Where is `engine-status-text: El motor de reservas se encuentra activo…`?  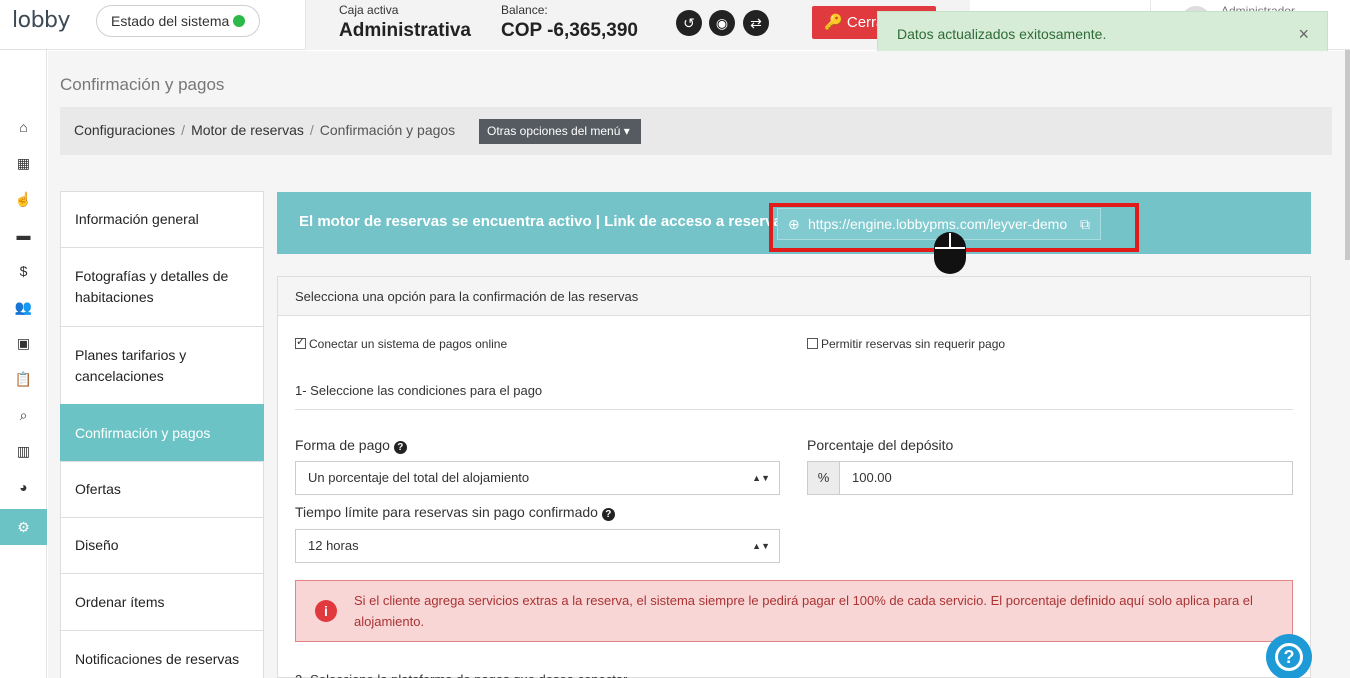 engine-status-text: El motor de reservas se encuentra activo… is located at coordinates (547, 221).